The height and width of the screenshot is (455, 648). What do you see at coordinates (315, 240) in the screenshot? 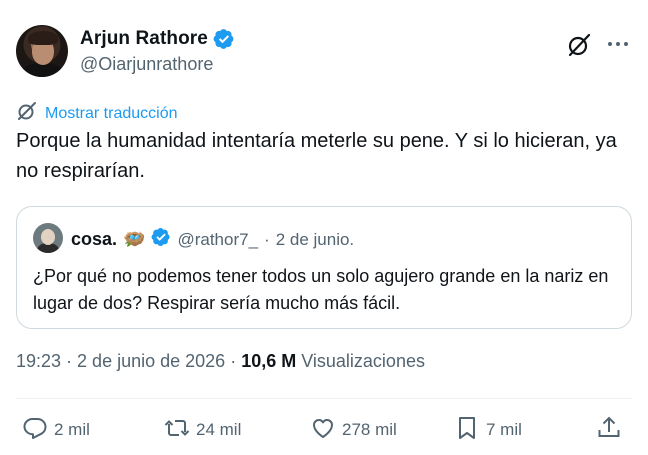
I see `quote-date: 2 de junio.` at bounding box center [315, 240].